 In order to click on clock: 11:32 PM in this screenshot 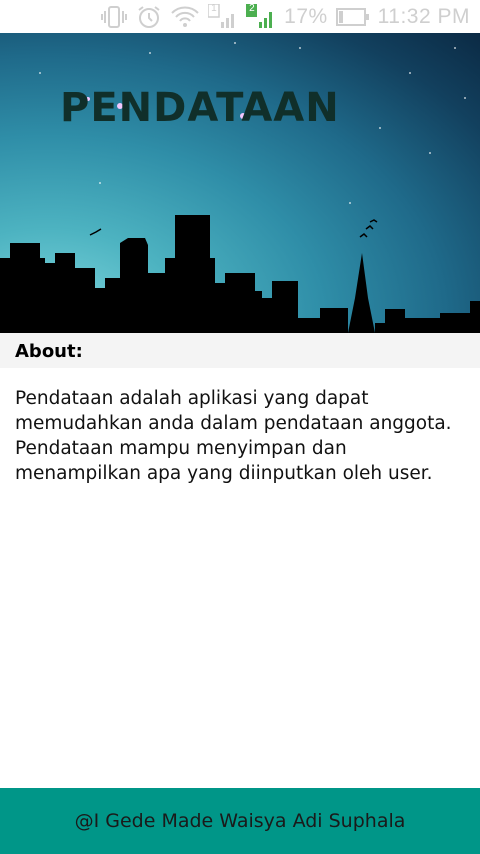, I will do `click(423, 16)`.